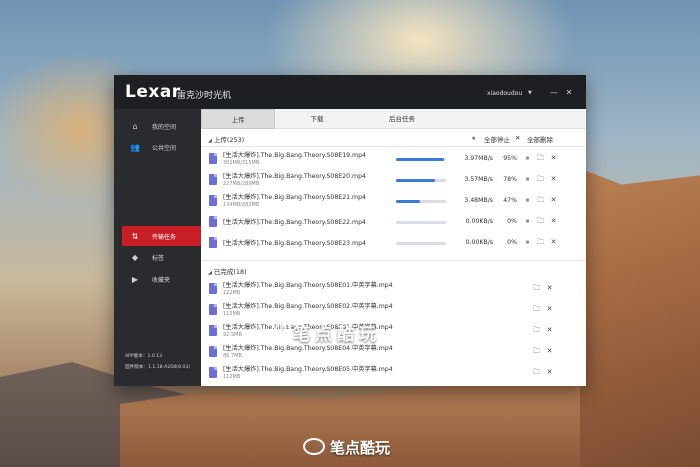 This screenshot has width=700, height=467. What do you see at coordinates (238, 119) in the screenshot?
I see `tab-upload: 上传` at bounding box center [238, 119].